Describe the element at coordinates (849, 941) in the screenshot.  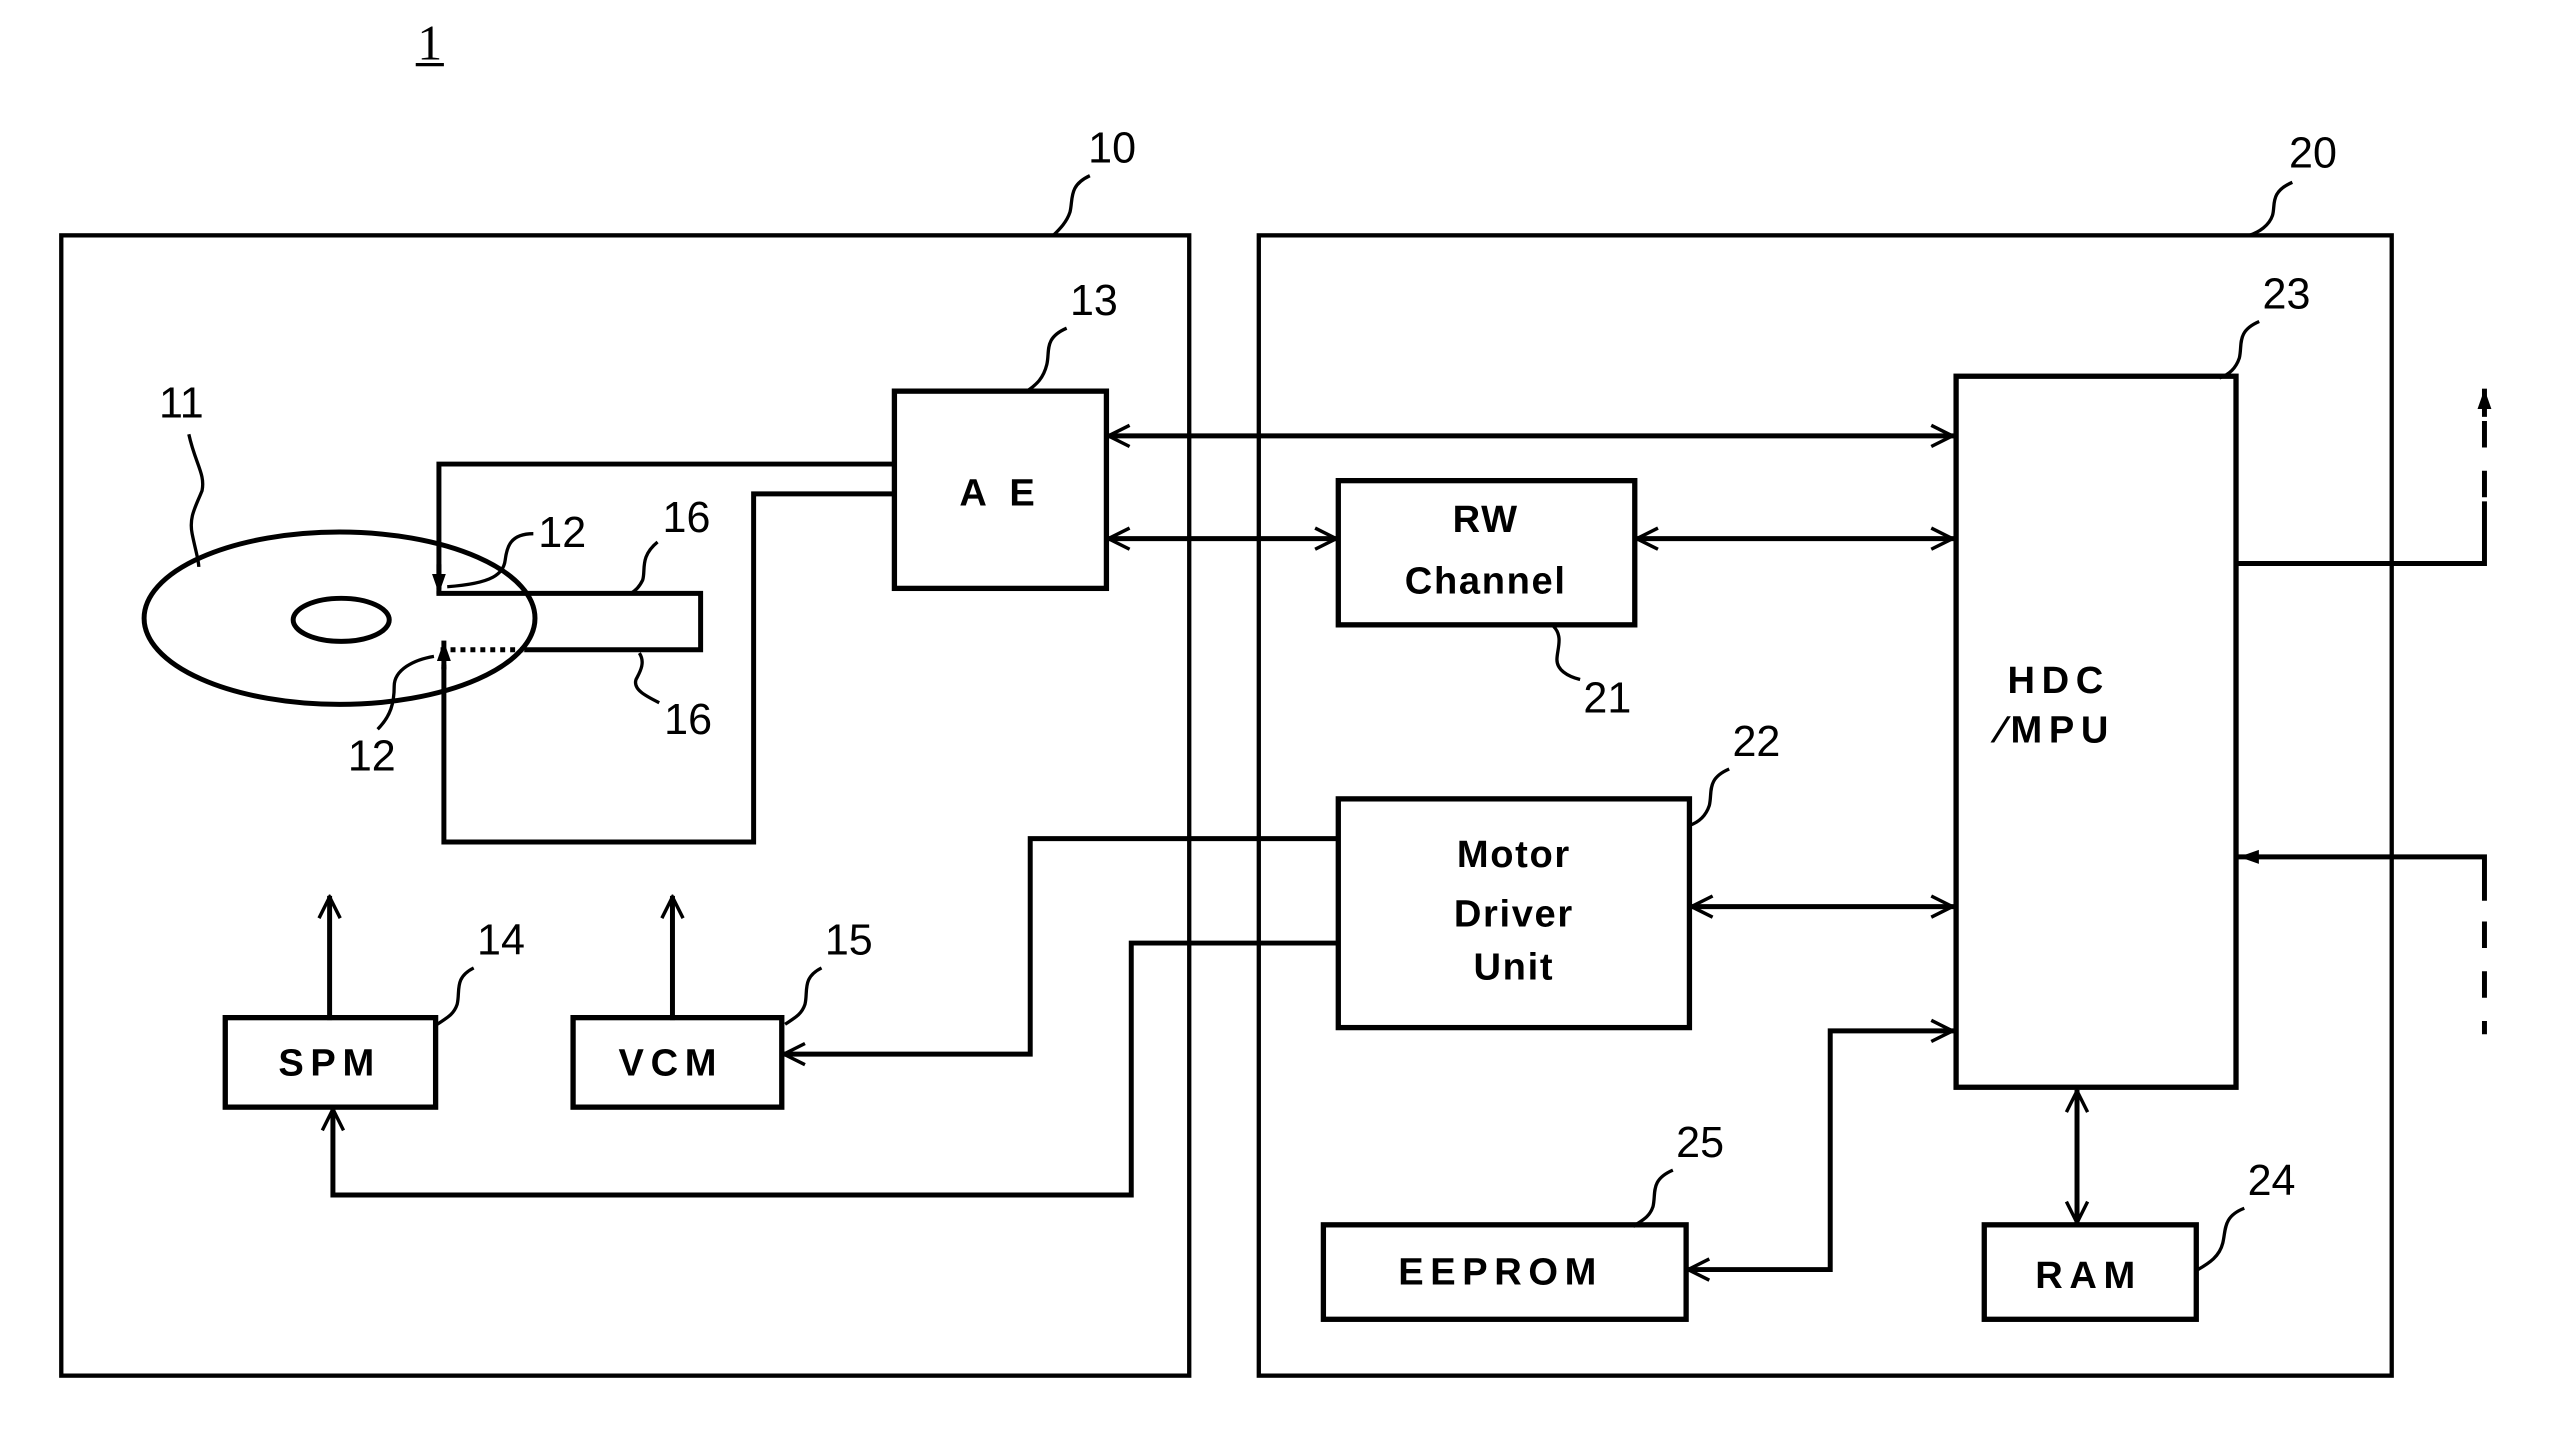
I see `ref-label-15: 15` at that location.